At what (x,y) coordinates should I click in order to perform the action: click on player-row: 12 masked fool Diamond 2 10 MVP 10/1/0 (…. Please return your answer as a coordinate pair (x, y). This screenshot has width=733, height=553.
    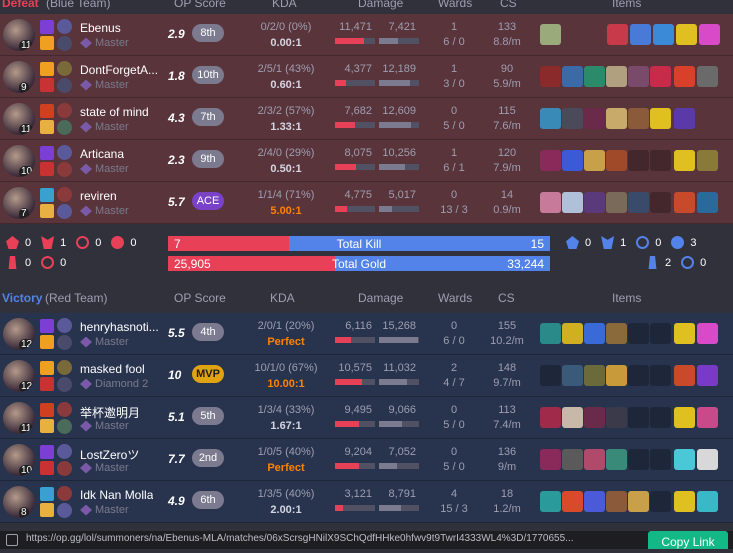
    Looking at the image, I should click on (366, 376).